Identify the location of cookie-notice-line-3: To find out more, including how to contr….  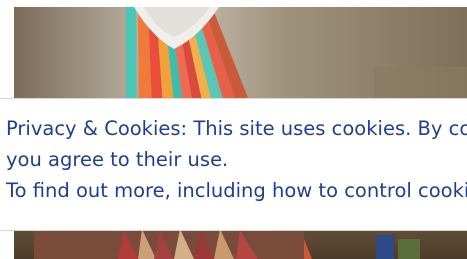
(236, 190).